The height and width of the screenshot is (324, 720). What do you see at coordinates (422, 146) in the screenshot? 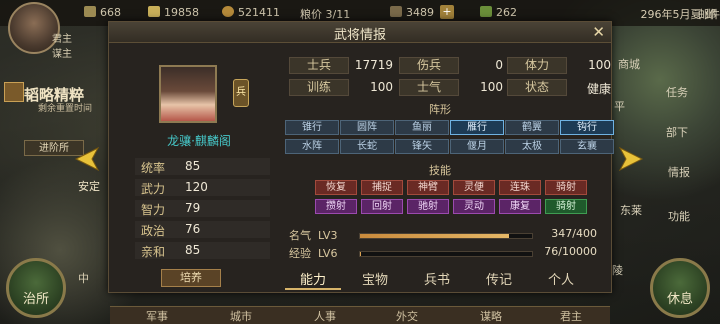
I see `formation-item: 锋矢` at bounding box center [422, 146].